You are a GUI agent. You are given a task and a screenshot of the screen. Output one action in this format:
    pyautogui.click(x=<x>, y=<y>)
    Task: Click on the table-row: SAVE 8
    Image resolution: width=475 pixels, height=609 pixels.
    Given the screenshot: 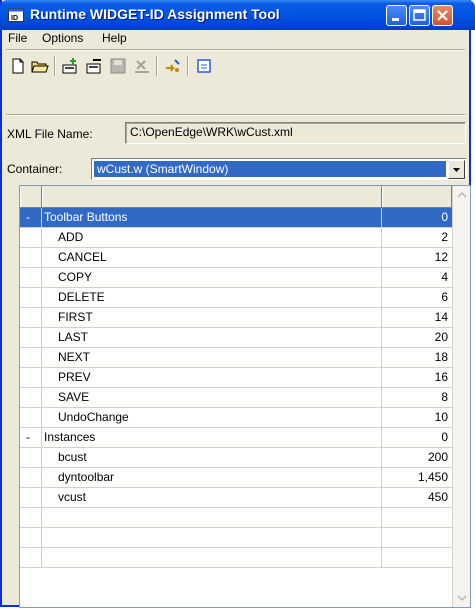 What is the action you would take?
    pyautogui.click(x=236, y=398)
    